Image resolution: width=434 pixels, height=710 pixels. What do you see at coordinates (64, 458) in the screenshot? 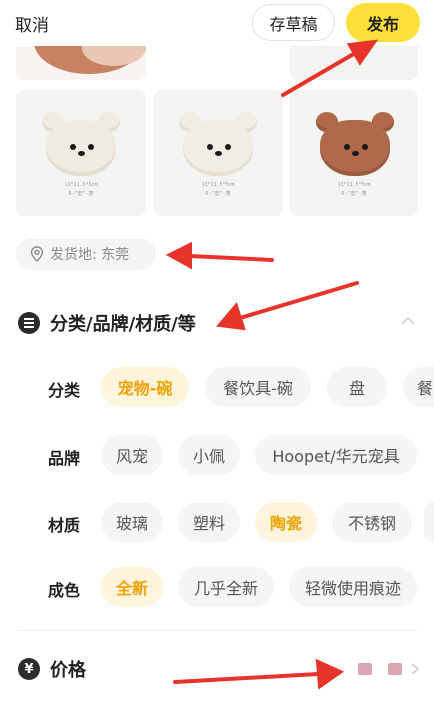
I see `row-label: 品牌` at bounding box center [64, 458].